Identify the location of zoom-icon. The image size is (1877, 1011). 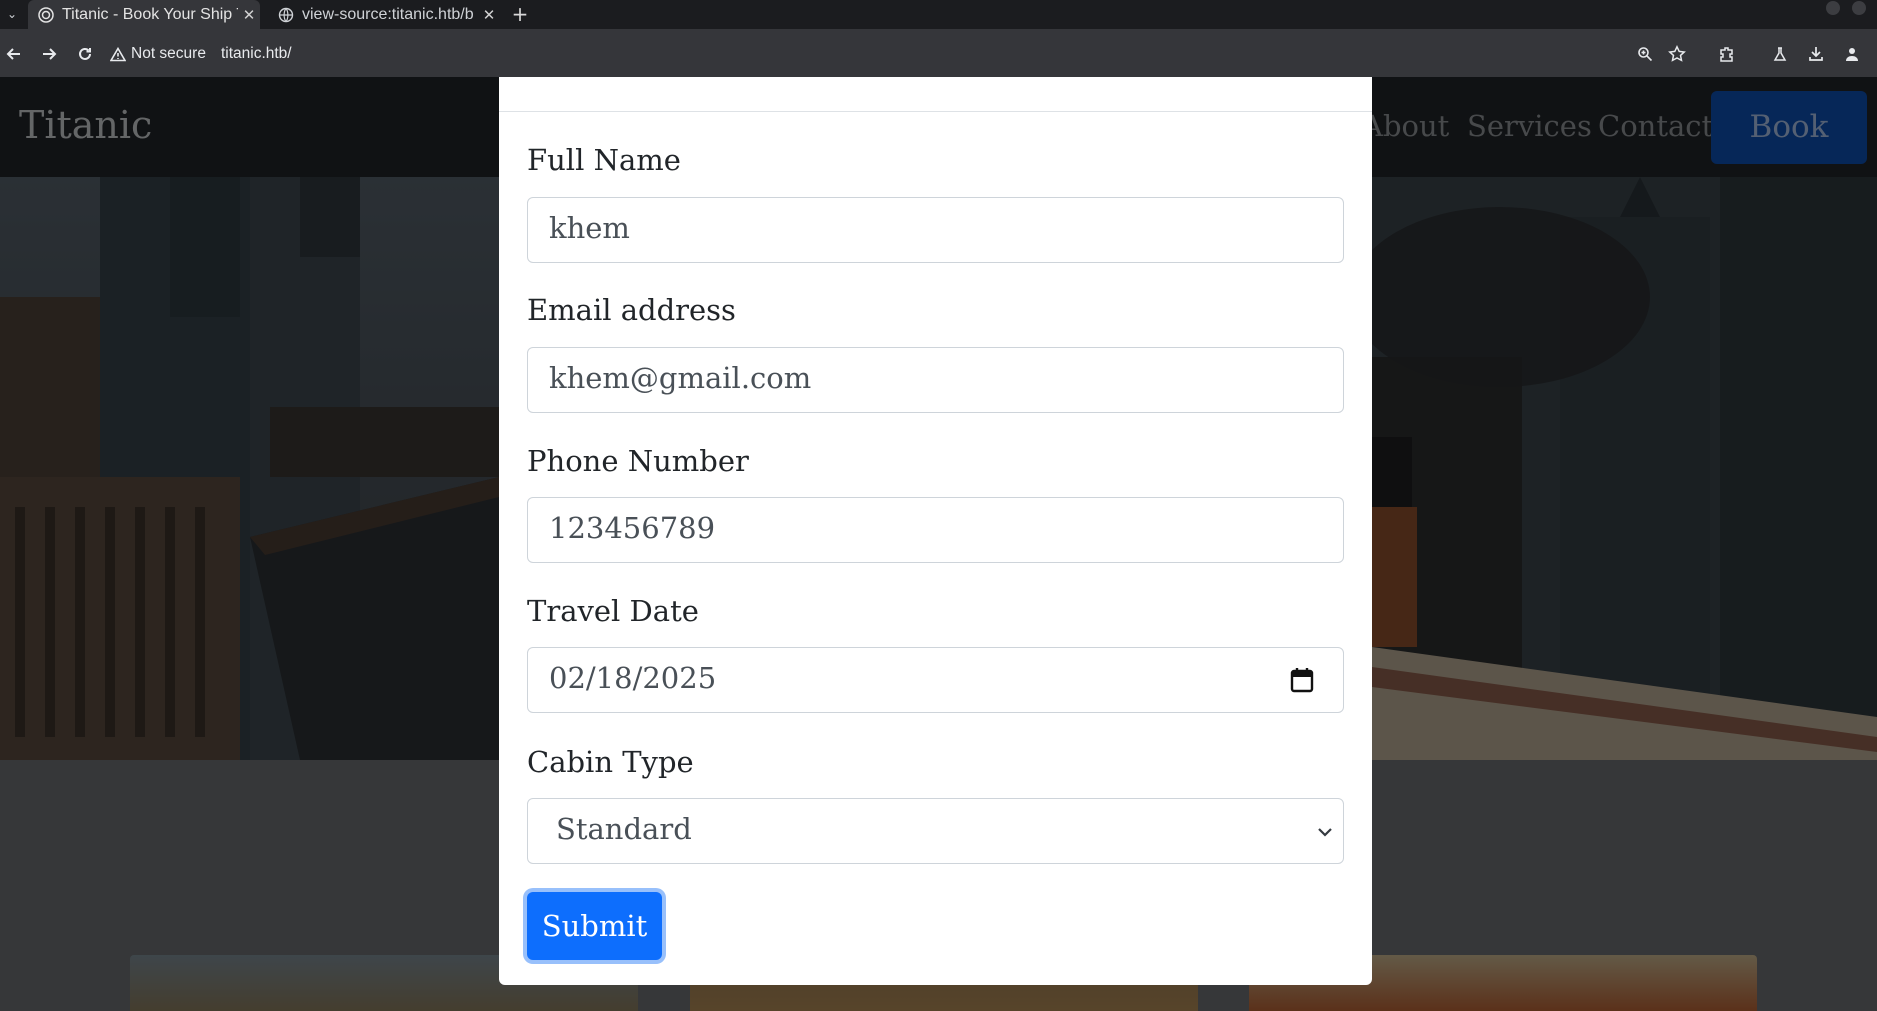
(1645, 54).